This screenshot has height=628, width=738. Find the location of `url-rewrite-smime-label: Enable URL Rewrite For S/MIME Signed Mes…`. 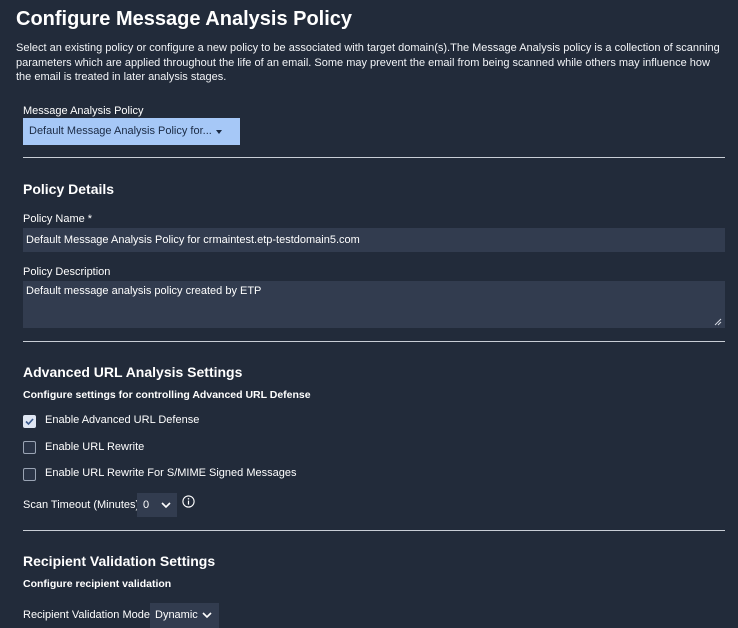

url-rewrite-smime-label: Enable URL Rewrite For S/MIME Signed Mes… is located at coordinates (171, 473).